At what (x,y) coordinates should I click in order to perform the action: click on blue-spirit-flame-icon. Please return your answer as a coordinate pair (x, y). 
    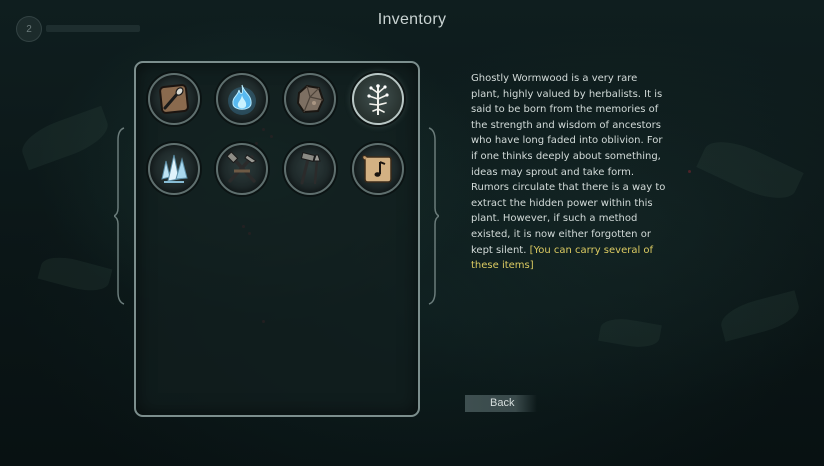
    Looking at the image, I should click on (242, 99).